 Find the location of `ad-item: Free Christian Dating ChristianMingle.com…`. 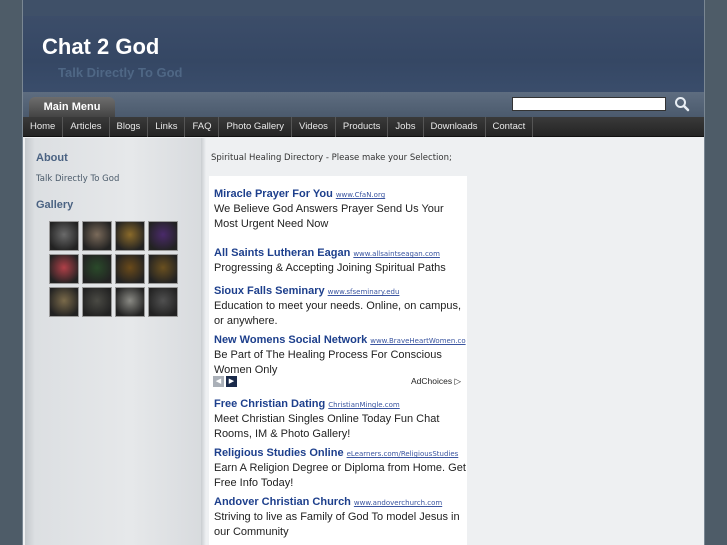

ad-item: Free Christian Dating ChristianMingle.com… is located at coordinates (340, 417).